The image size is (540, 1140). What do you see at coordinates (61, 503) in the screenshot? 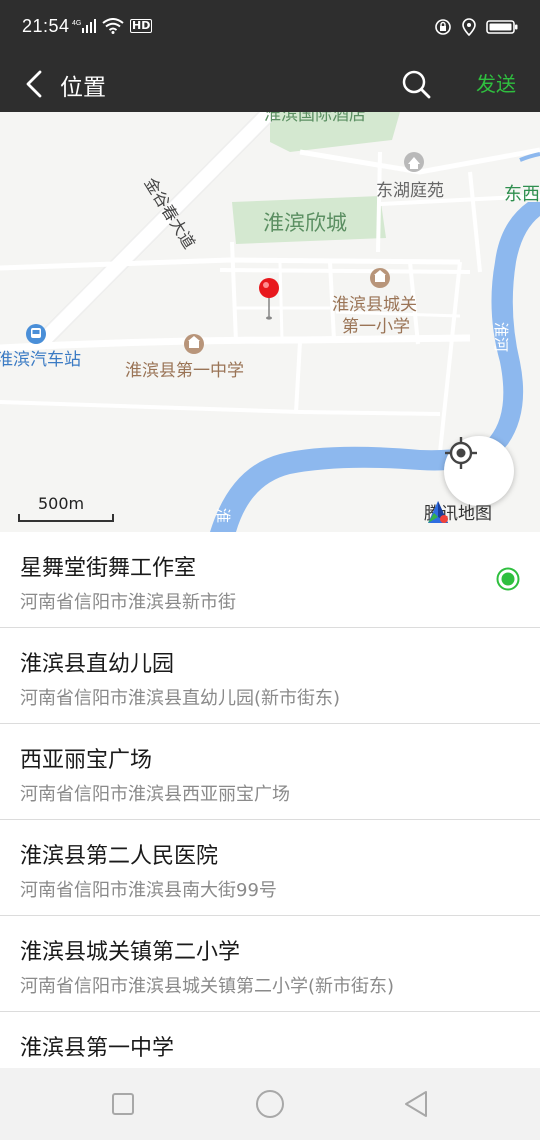
I see `scale-label: 500m` at bounding box center [61, 503].